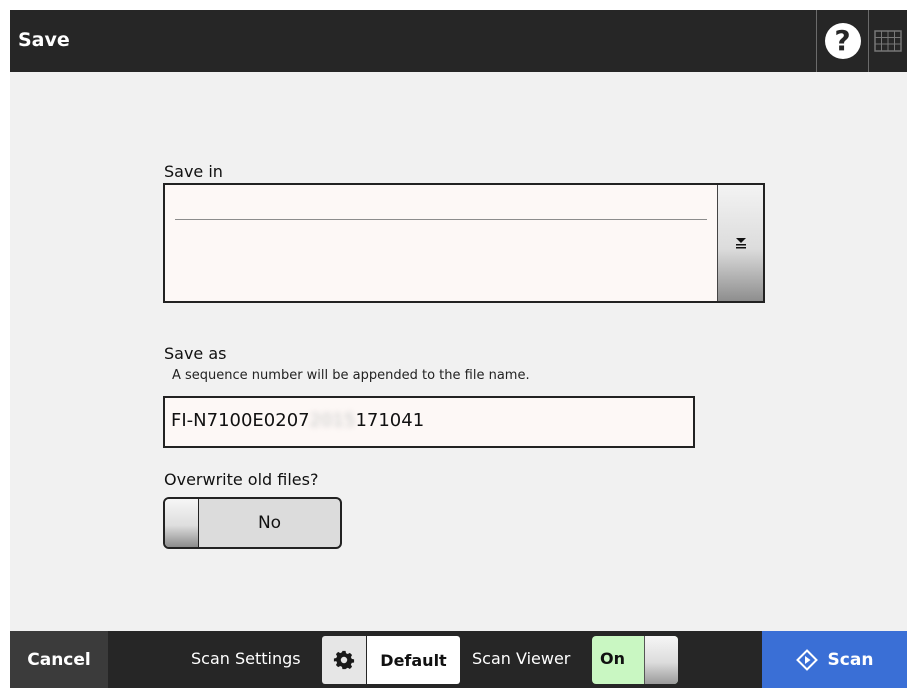 Image resolution: width=907 pixels, height=688 pixels. What do you see at coordinates (429, 422) in the screenshot?
I see `file-name-input: FI-N7100E02072015171041` at bounding box center [429, 422].